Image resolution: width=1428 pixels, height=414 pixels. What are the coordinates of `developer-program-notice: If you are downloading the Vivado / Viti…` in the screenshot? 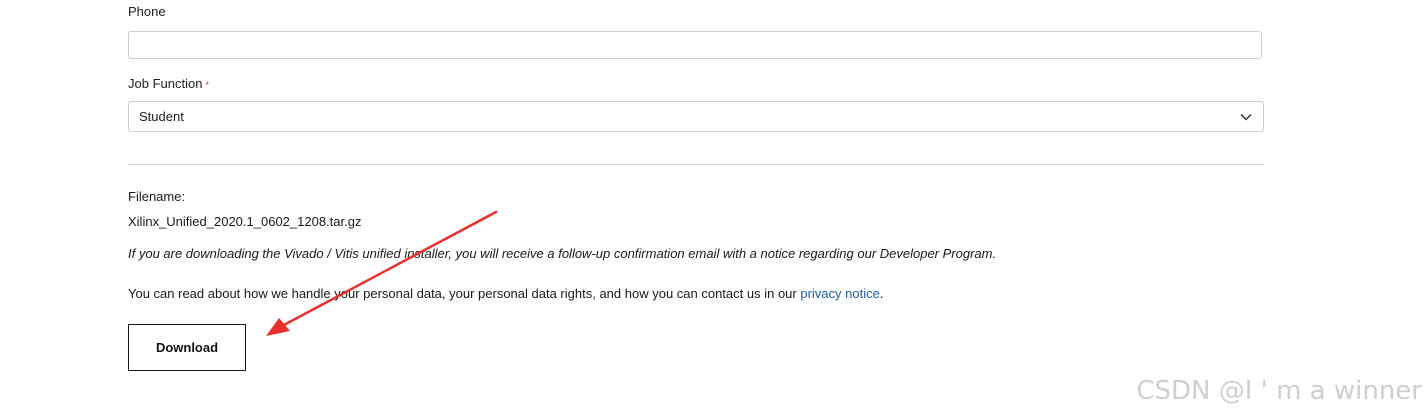 It's located at (562, 253).